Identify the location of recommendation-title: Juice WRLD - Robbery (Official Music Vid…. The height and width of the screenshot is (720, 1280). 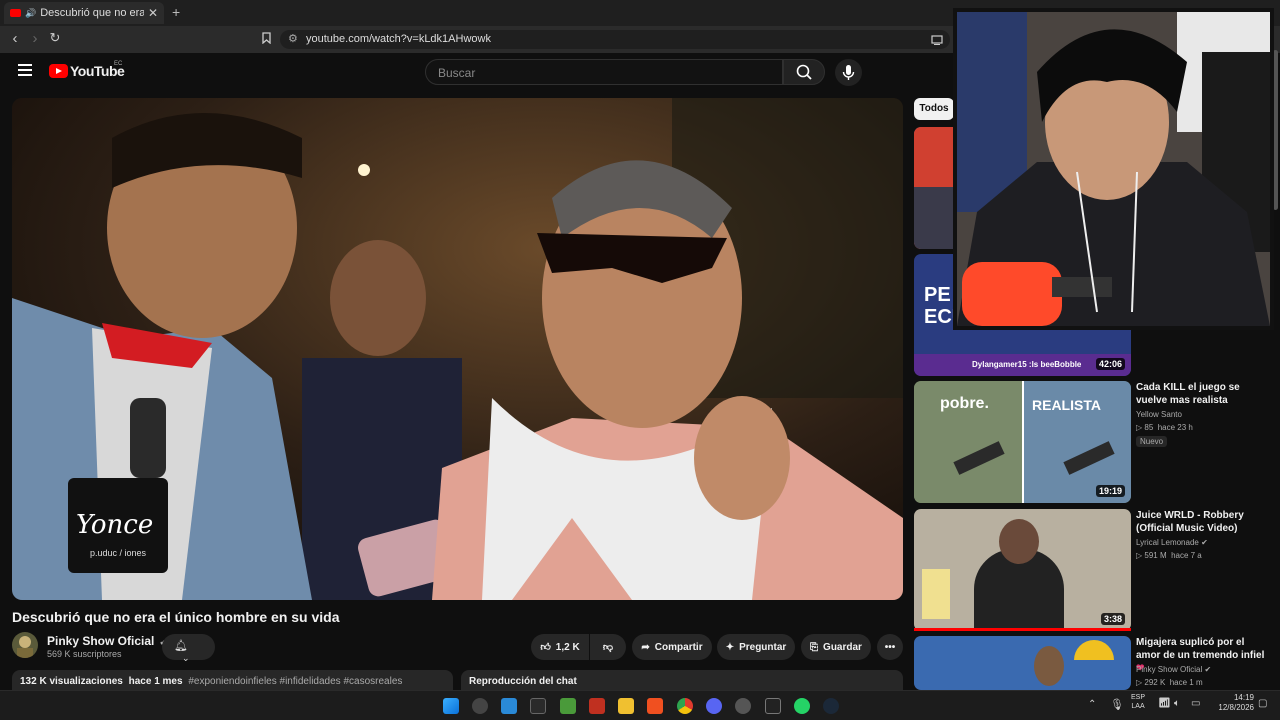
(1201, 522).